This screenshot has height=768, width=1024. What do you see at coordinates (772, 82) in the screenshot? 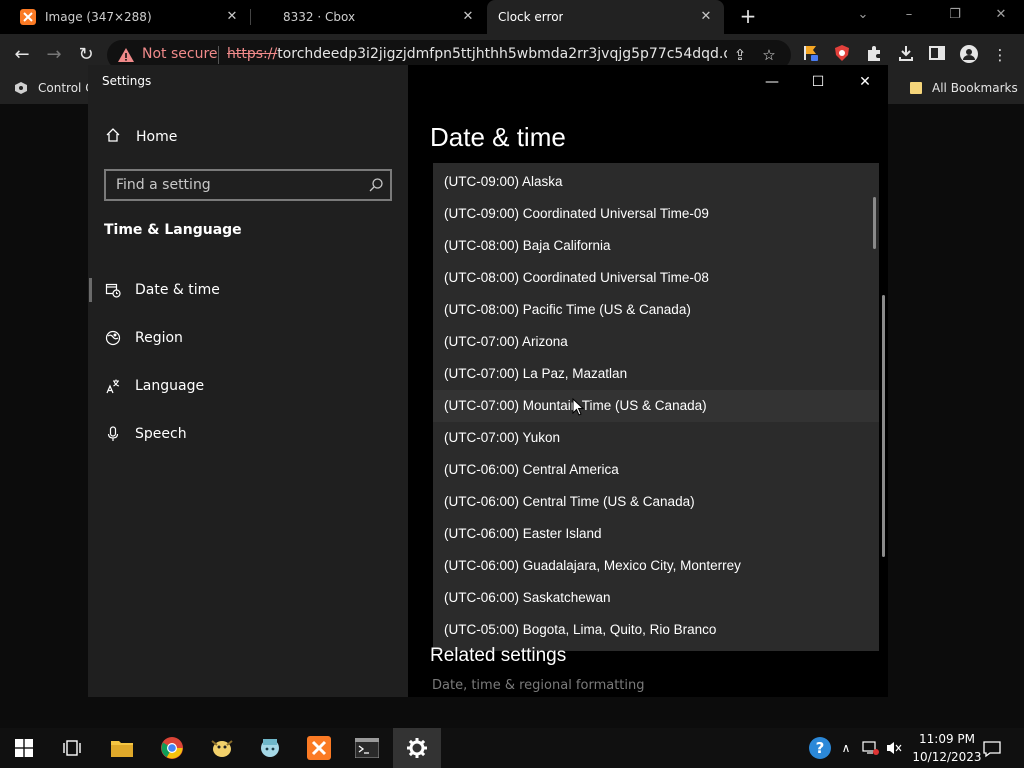
I see `minimize-icon: —` at bounding box center [772, 82].